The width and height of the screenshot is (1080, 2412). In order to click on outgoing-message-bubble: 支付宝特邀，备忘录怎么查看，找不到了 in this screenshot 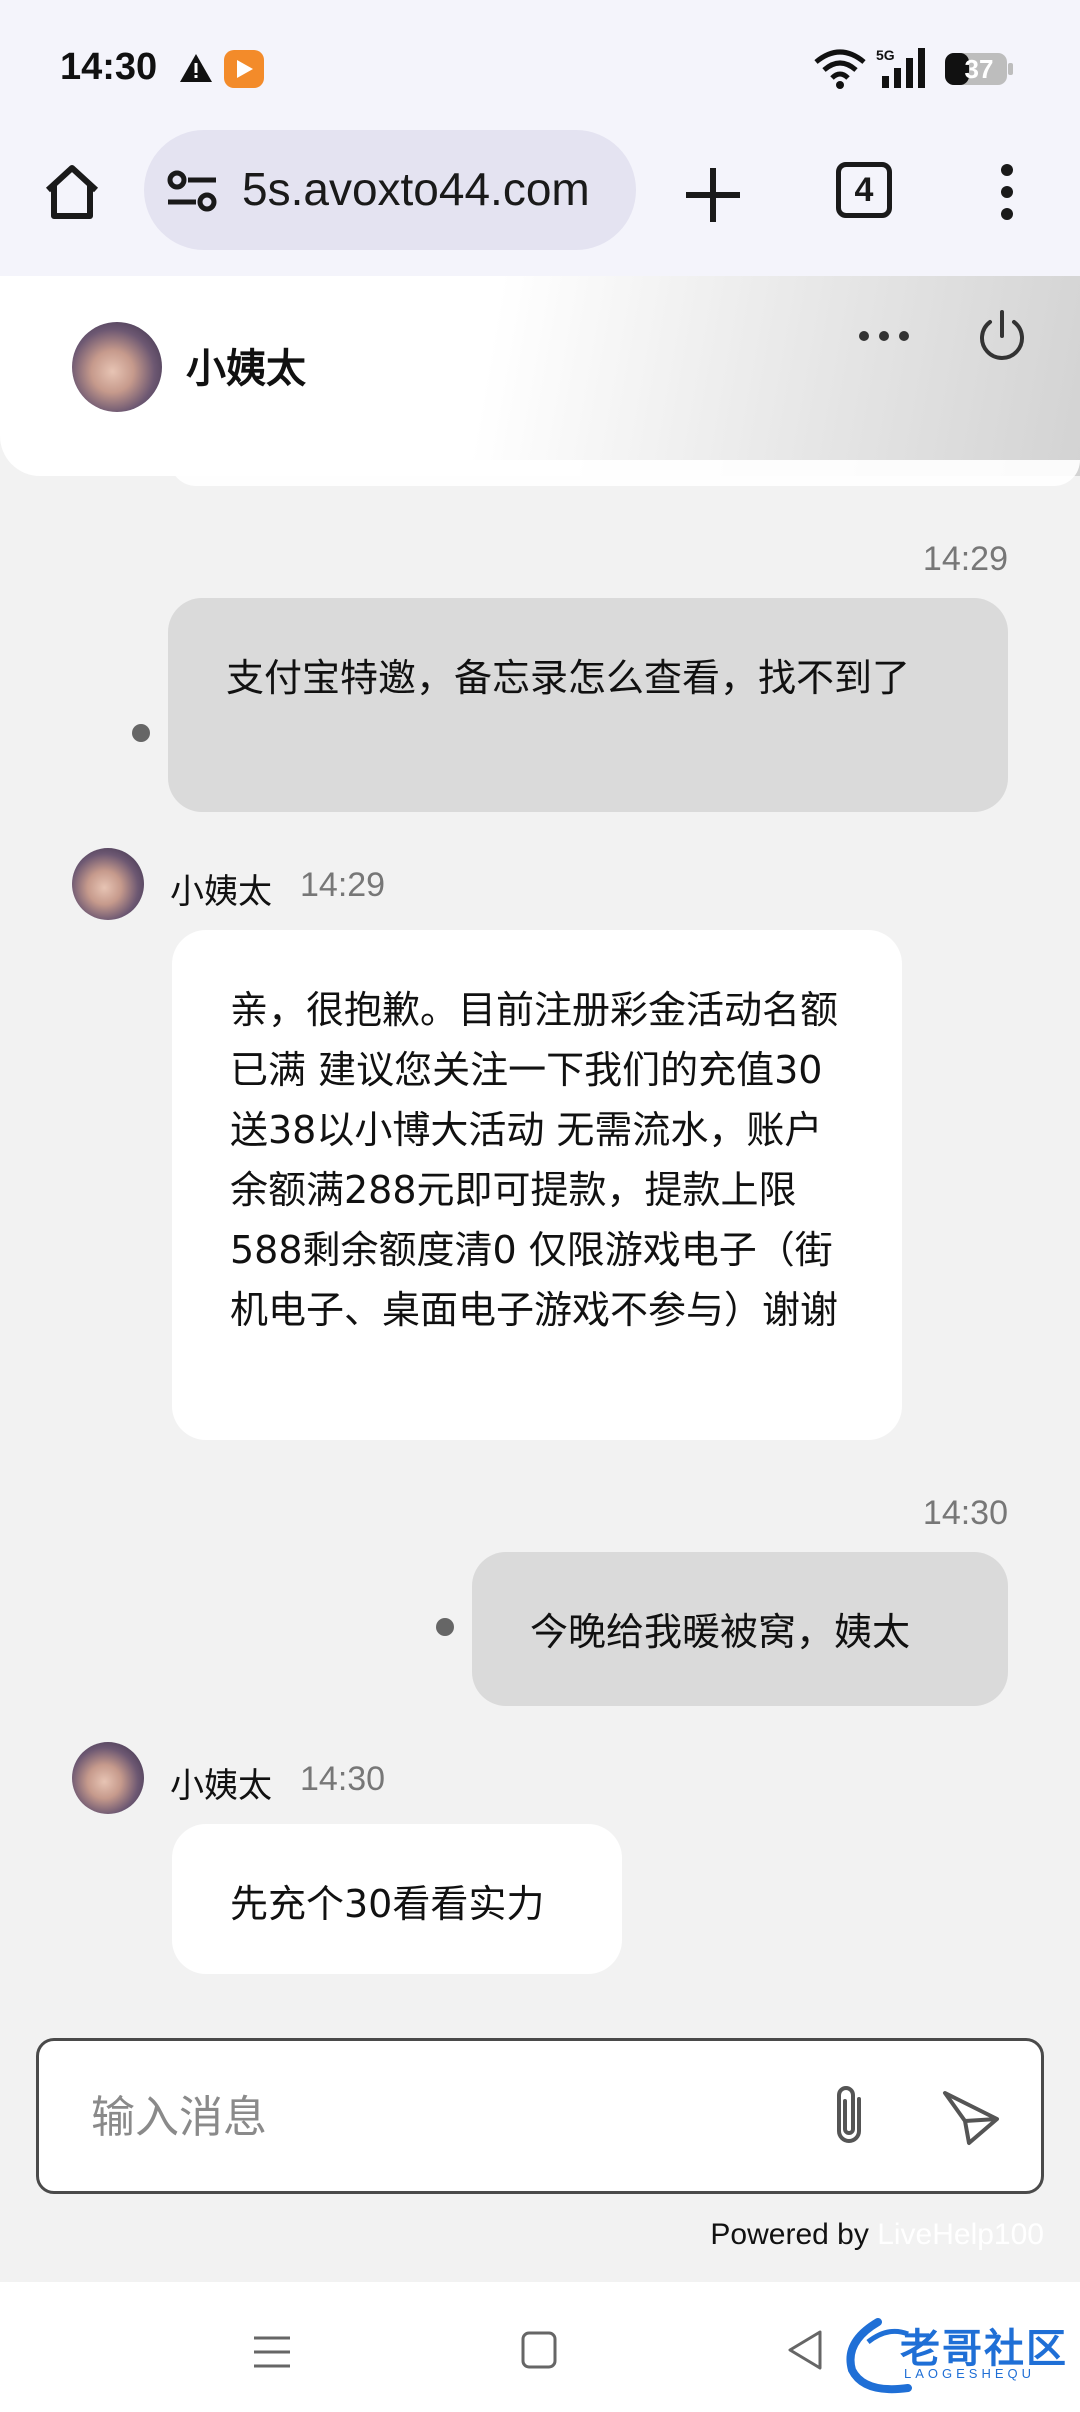, I will do `click(588, 705)`.